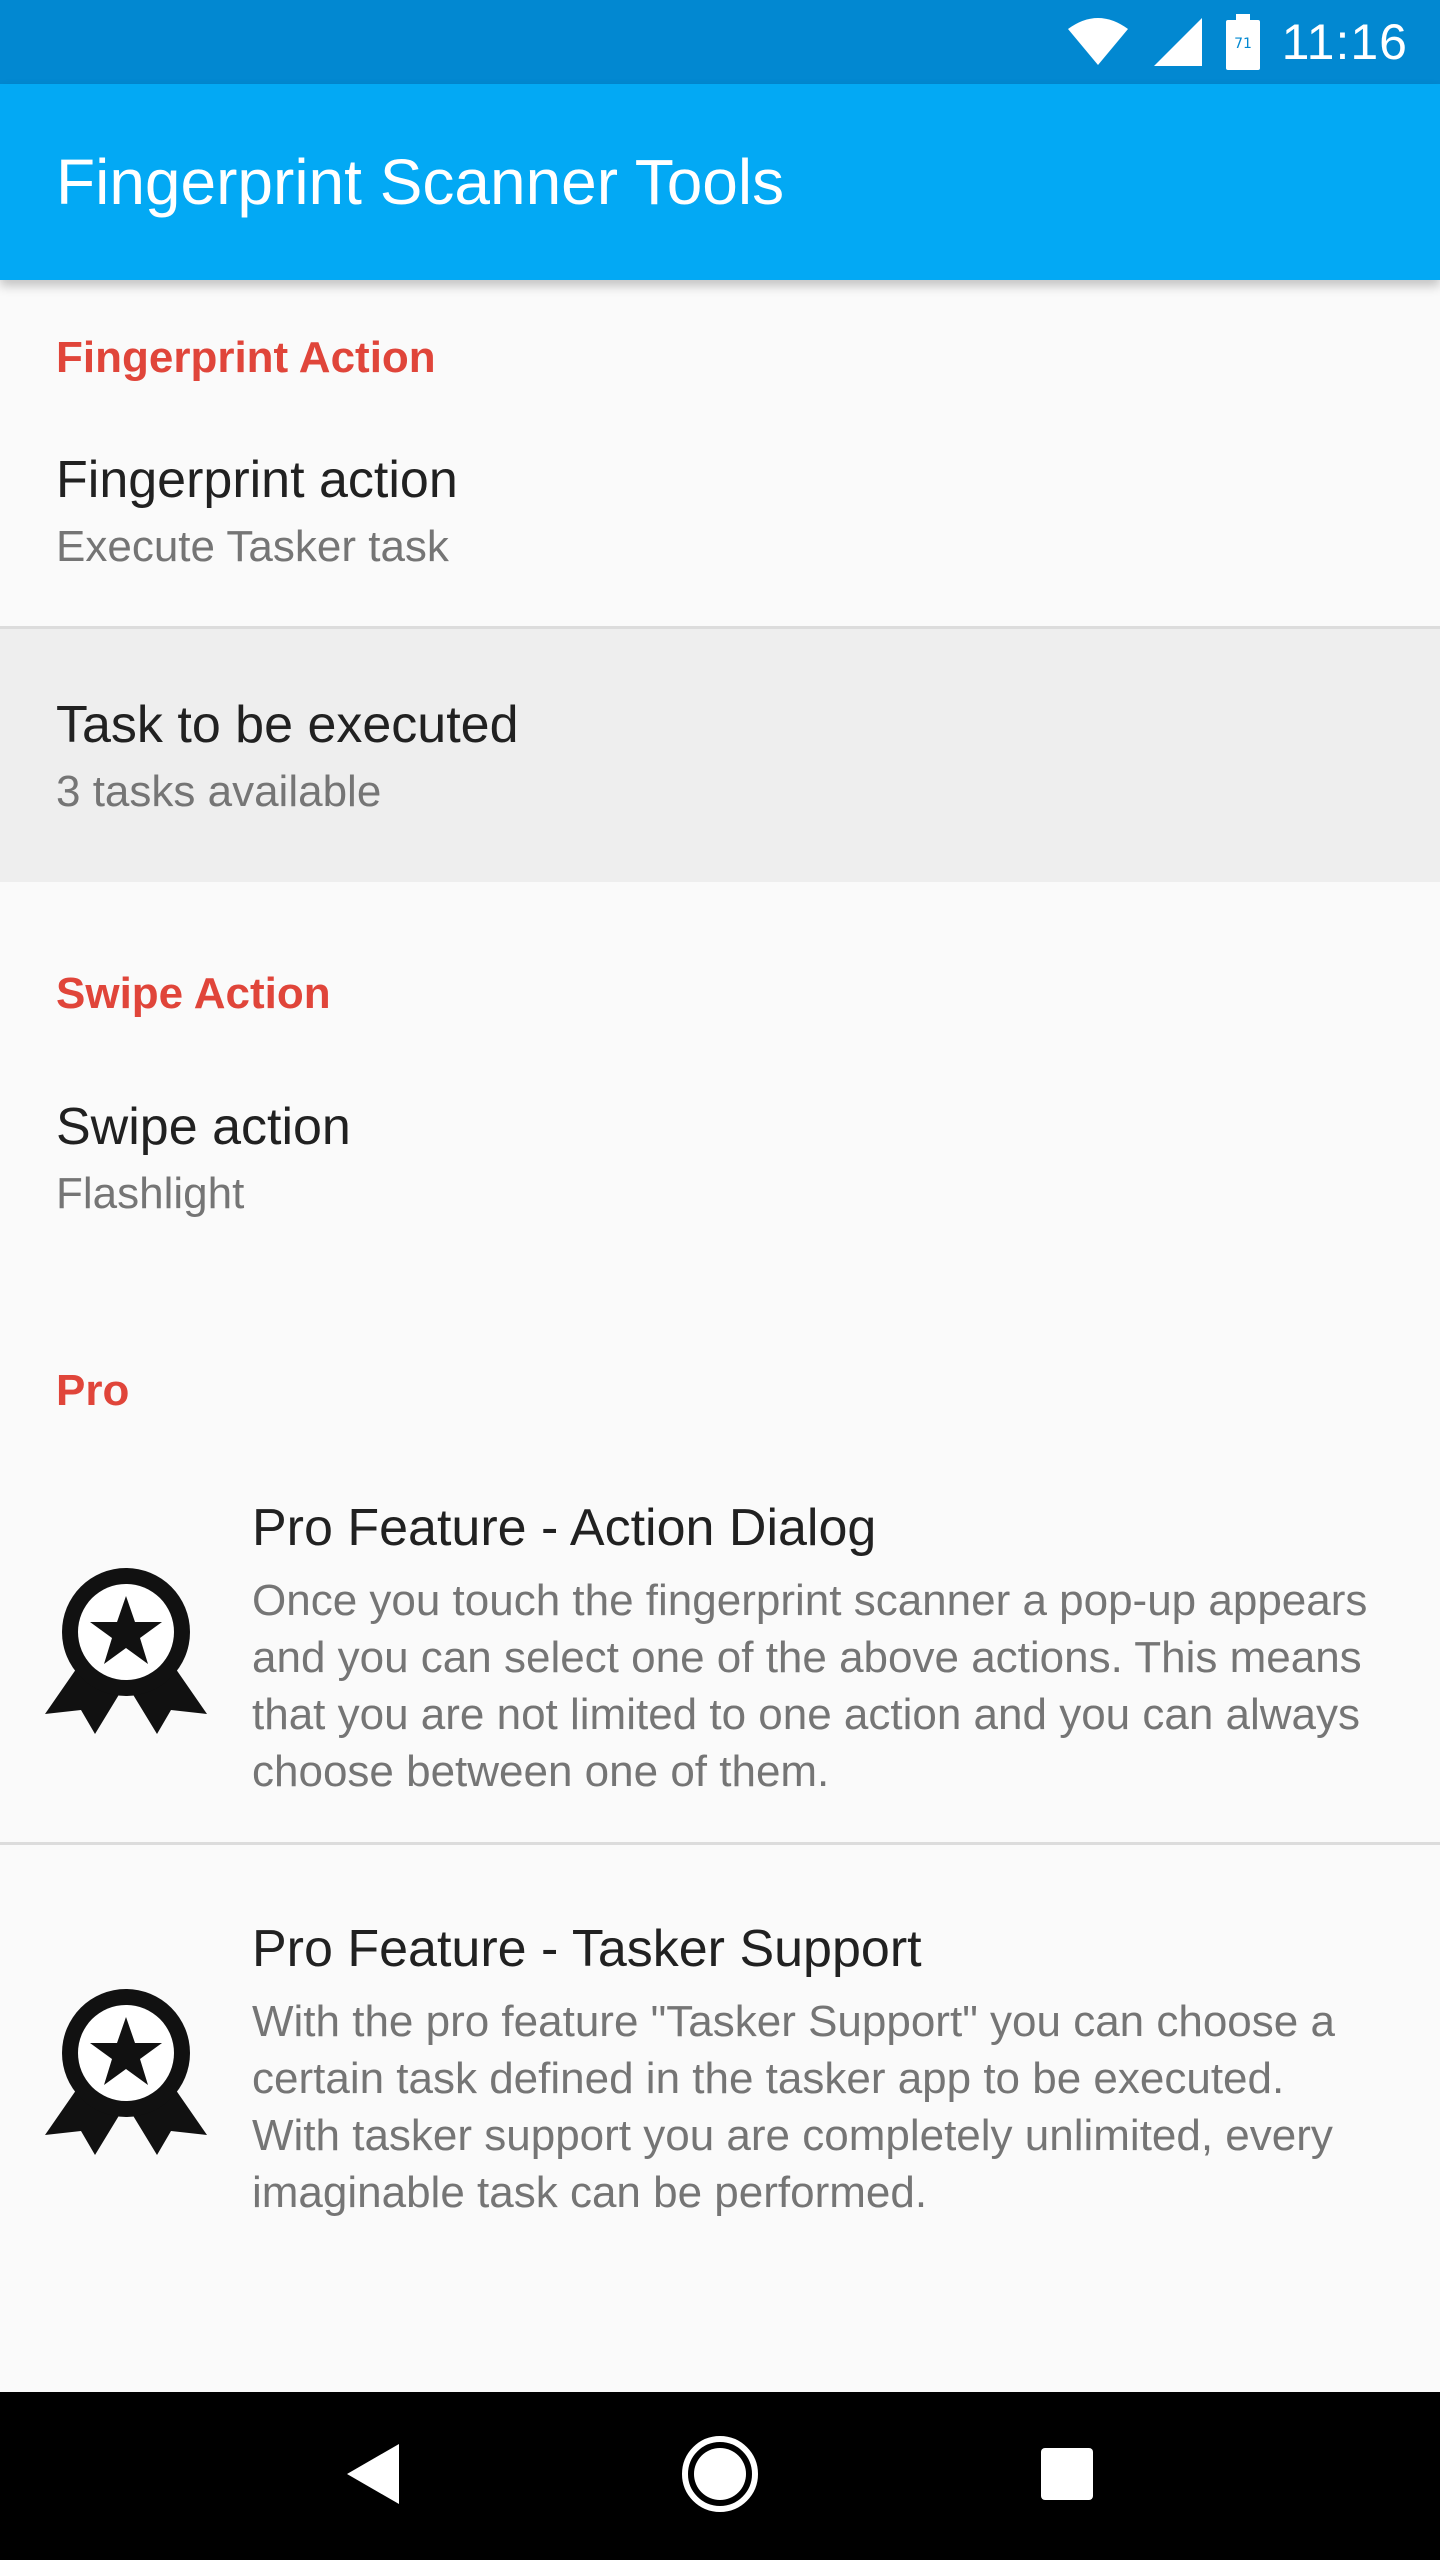 This screenshot has width=1440, height=2560. What do you see at coordinates (720, 1168) in the screenshot?
I see `pref-swipe-action: Swipe action Flashlight` at bounding box center [720, 1168].